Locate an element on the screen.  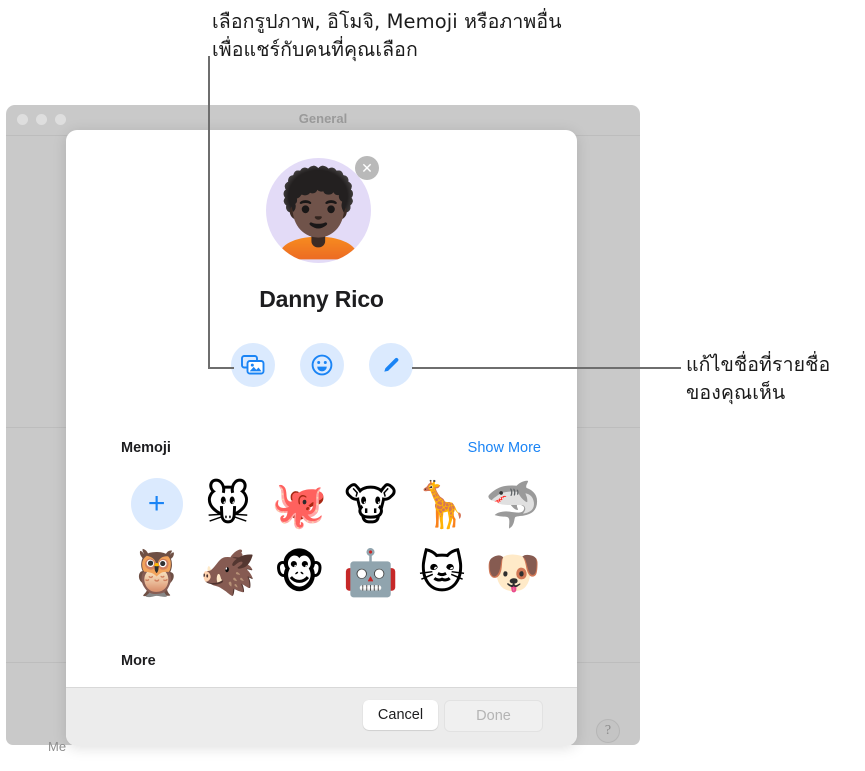
memoji-item: 🦈 is located at coordinates (513, 504).